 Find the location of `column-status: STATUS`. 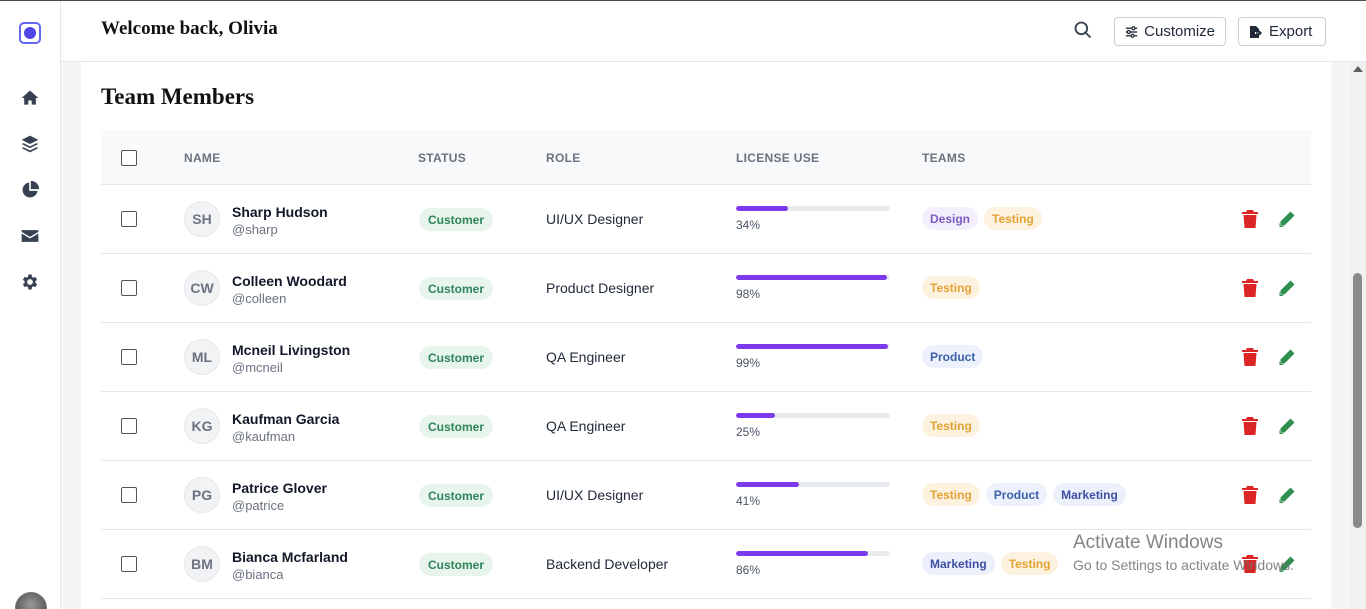

column-status: STATUS is located at coordinates (442, 158).